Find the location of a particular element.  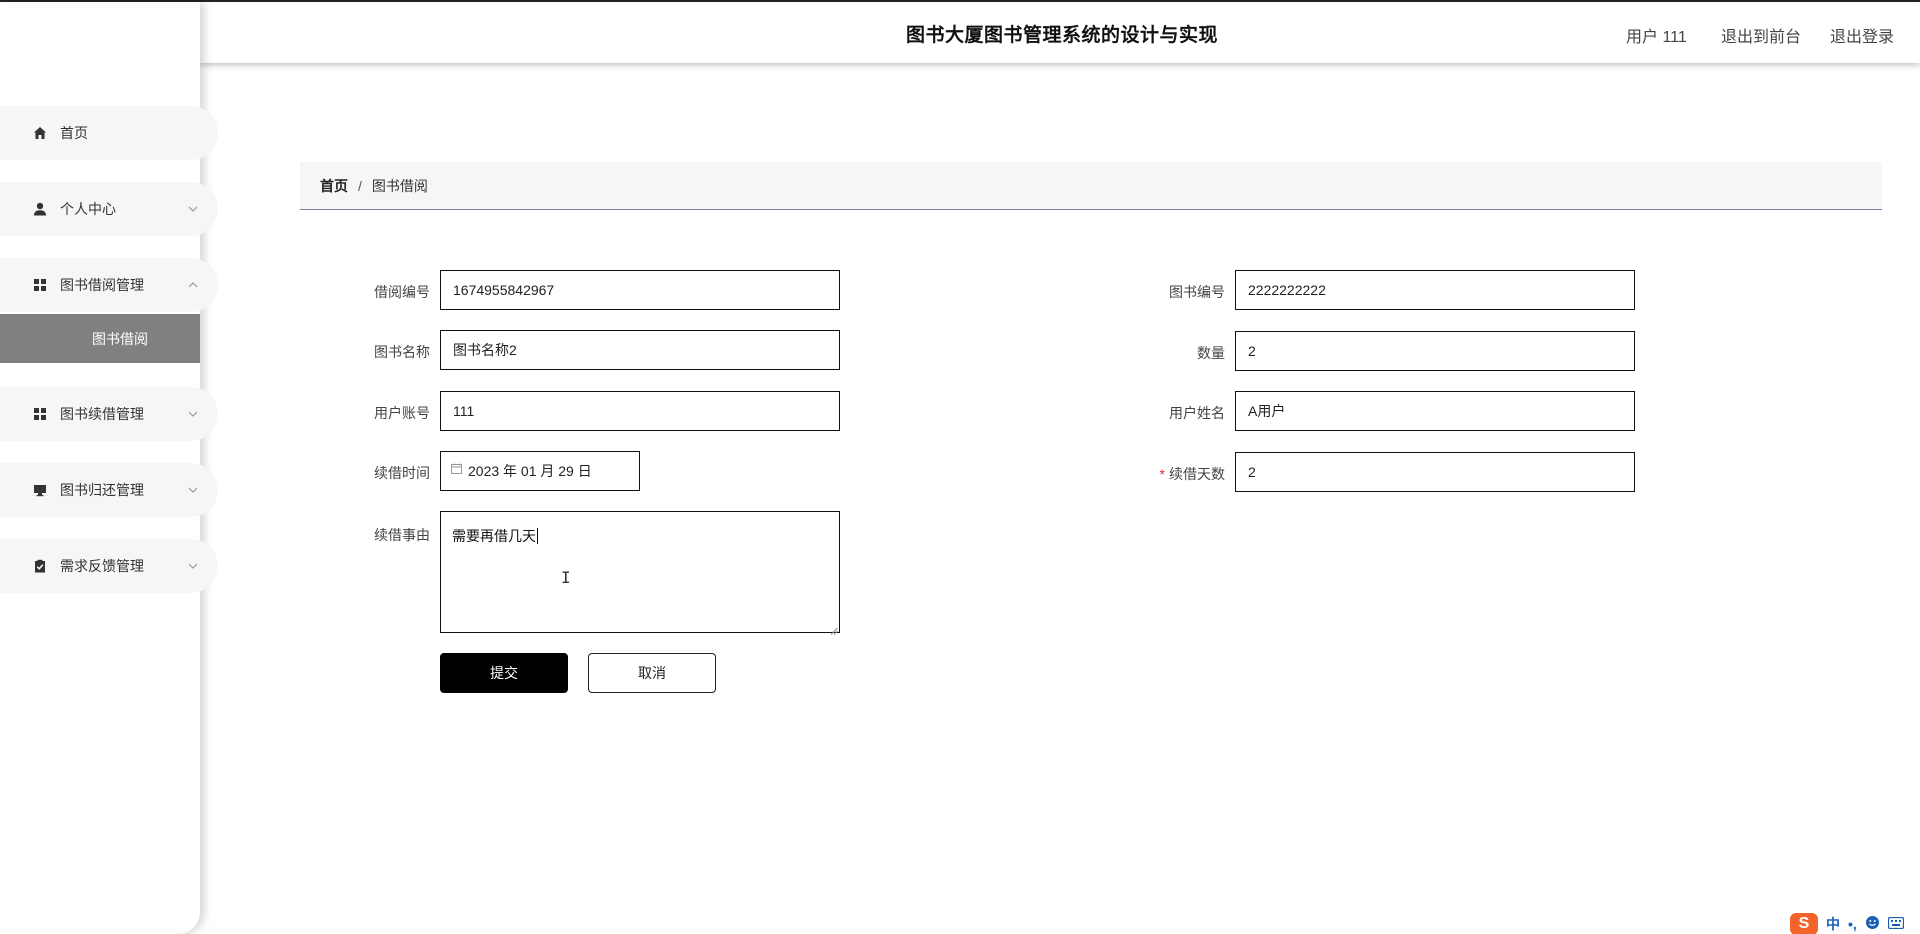

renew-days-input: 2 is located at coordinates (1435, 472).